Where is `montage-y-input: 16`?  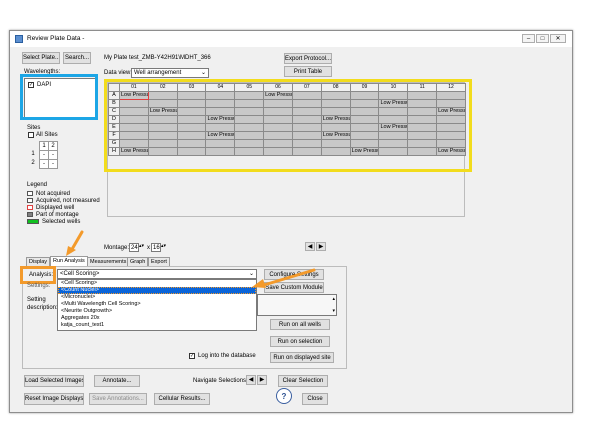
montage-y-input: 16 is located at coordinates (156, 247).